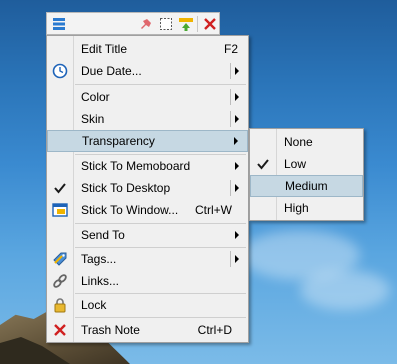 The height and width of the screenshot is (364, 397). I want to click on note-icon, so click(166, 24).